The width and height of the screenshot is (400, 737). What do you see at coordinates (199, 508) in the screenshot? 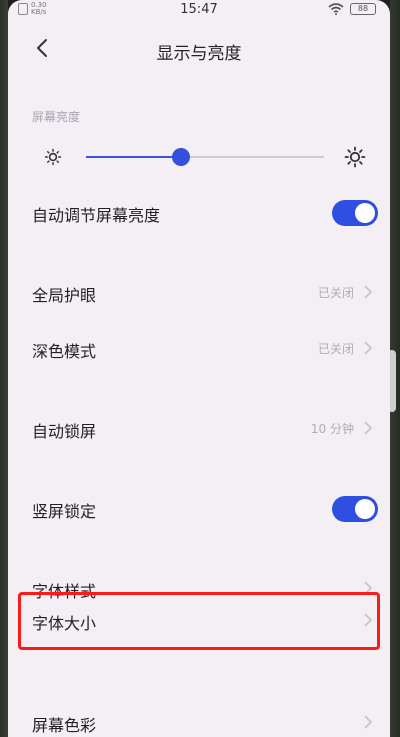
I see `portrait-lock-row: 竖屏锁定` at bounding box center [199, 508].